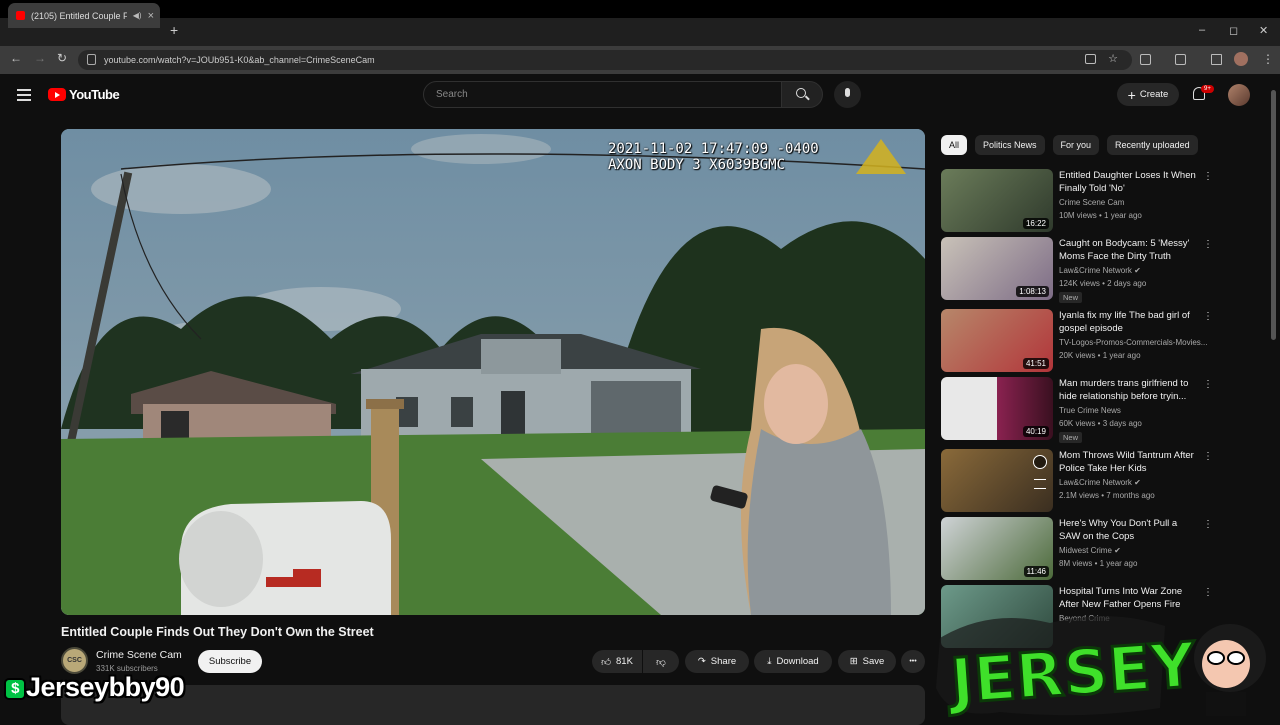  Describe the element at coordinates (997, 408) in the screenshot. I see `video-thumbnail: 40:19` at that location.